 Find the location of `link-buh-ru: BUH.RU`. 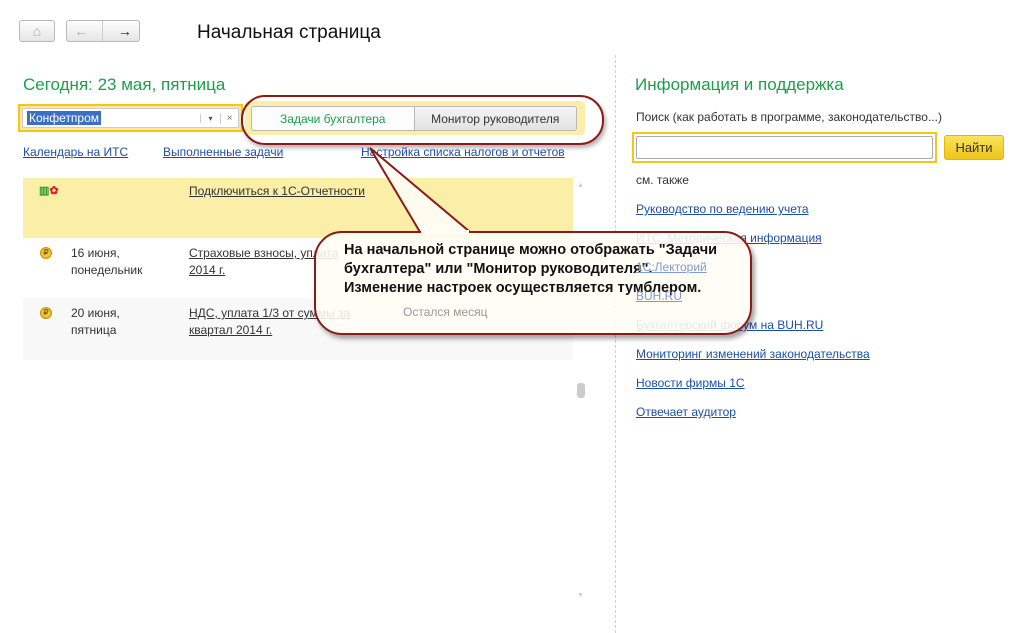

link-buh-ru: BUH.RU is located at coordinates (659, 296).